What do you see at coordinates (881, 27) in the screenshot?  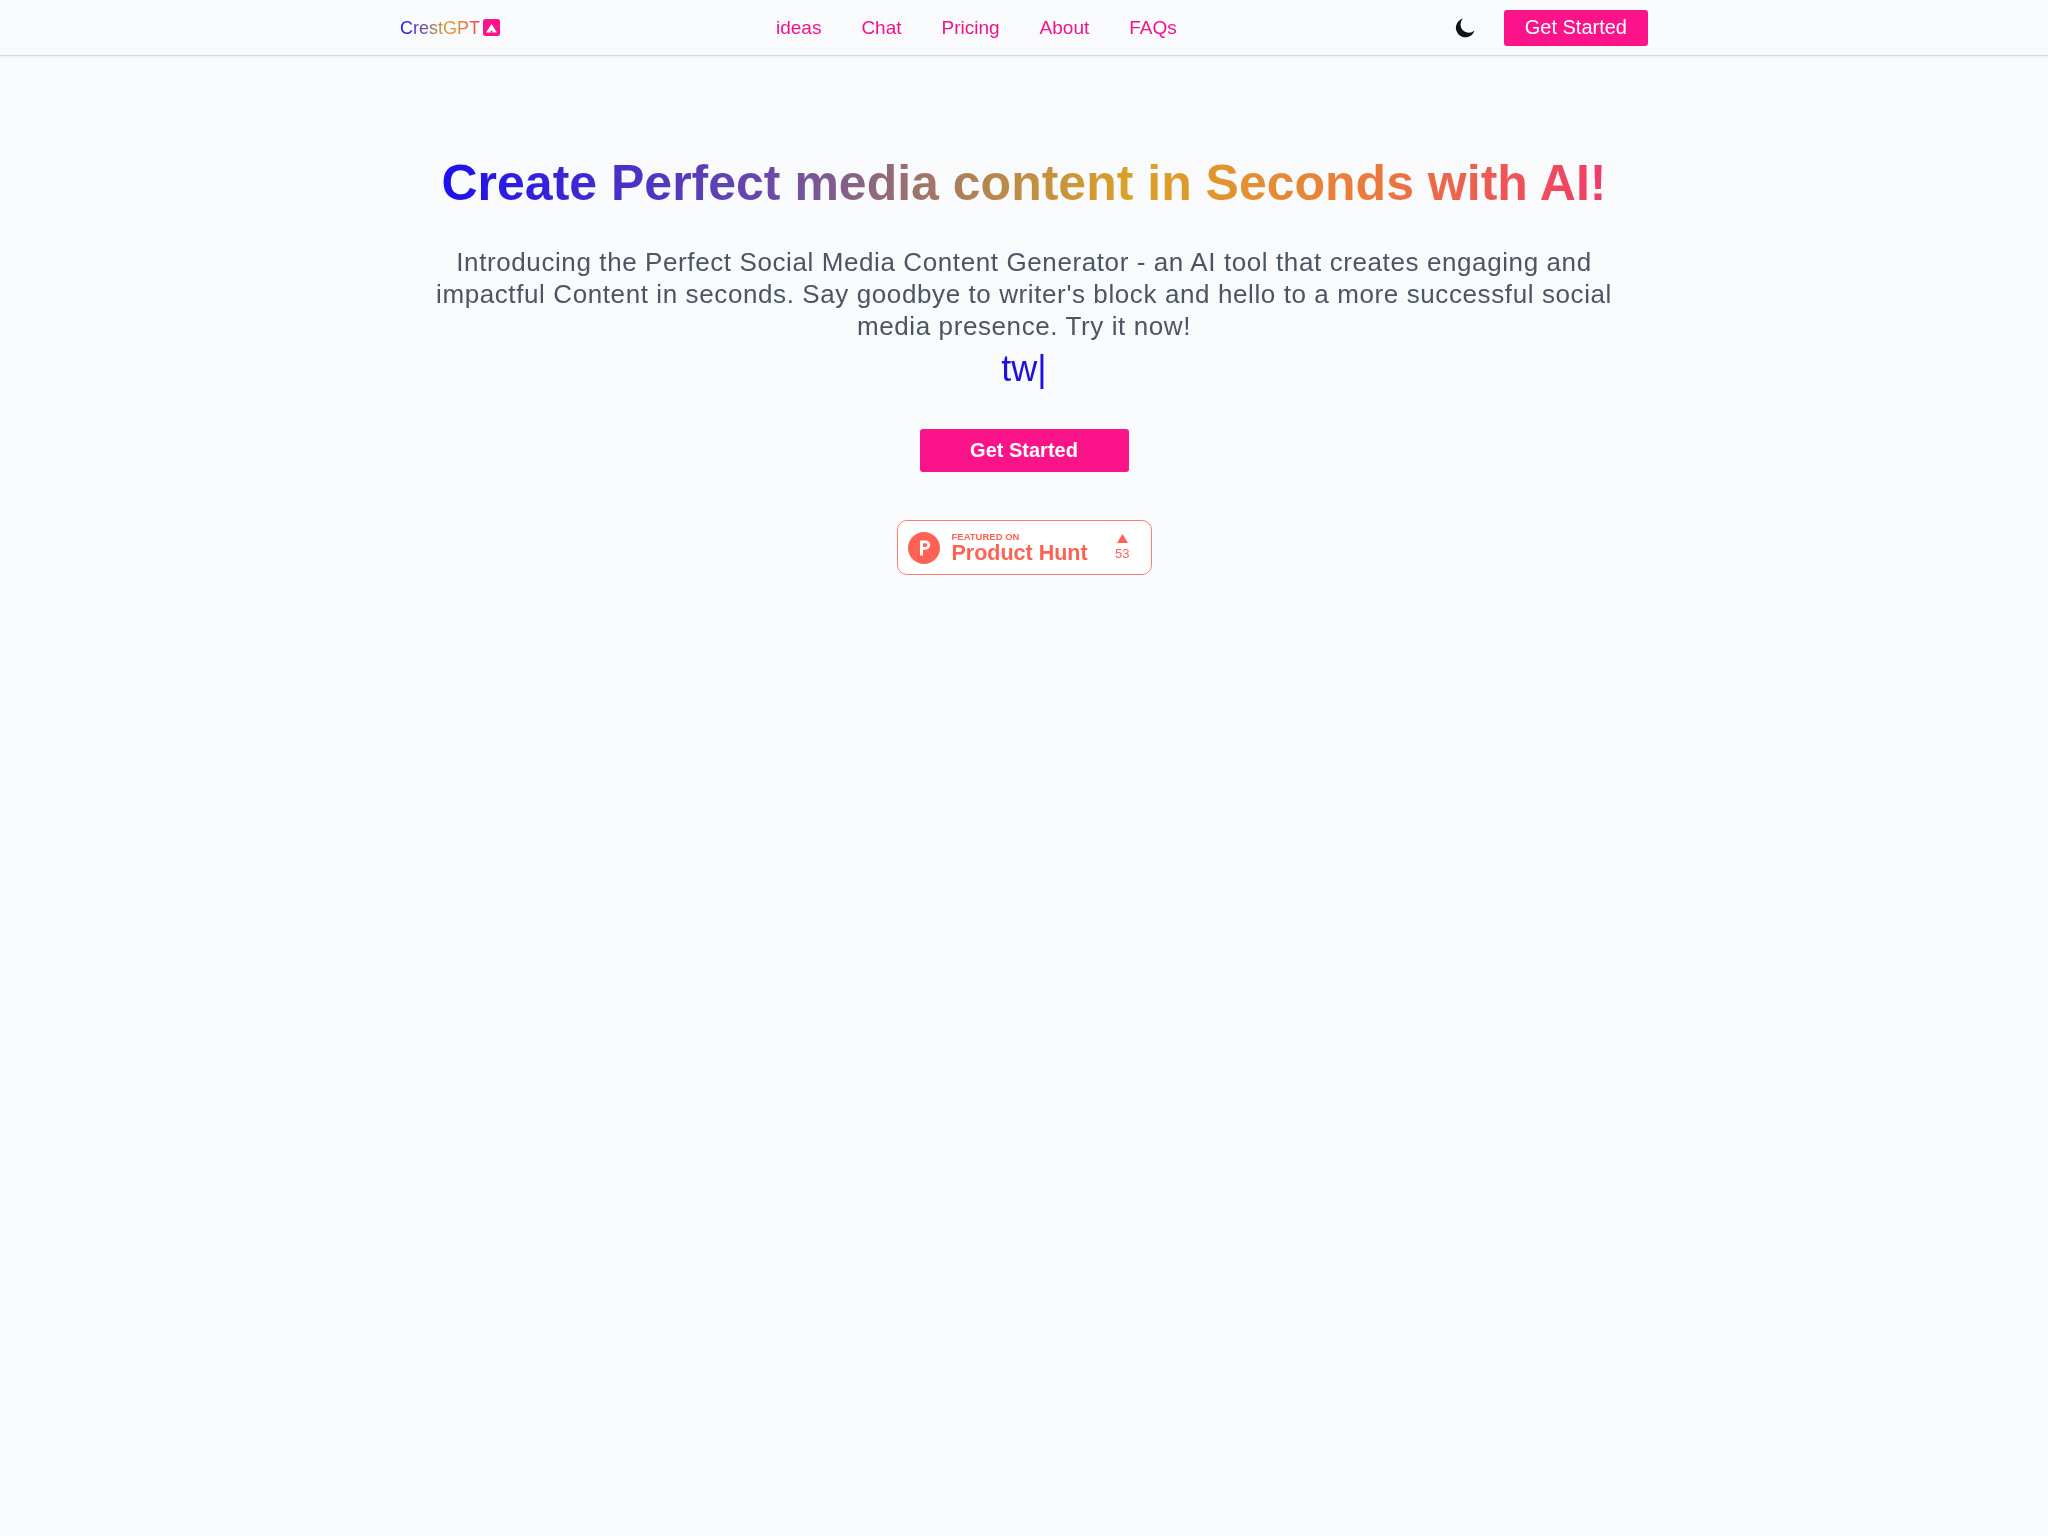 I see `nav-link: Chat` at bounding box center [881, 27].